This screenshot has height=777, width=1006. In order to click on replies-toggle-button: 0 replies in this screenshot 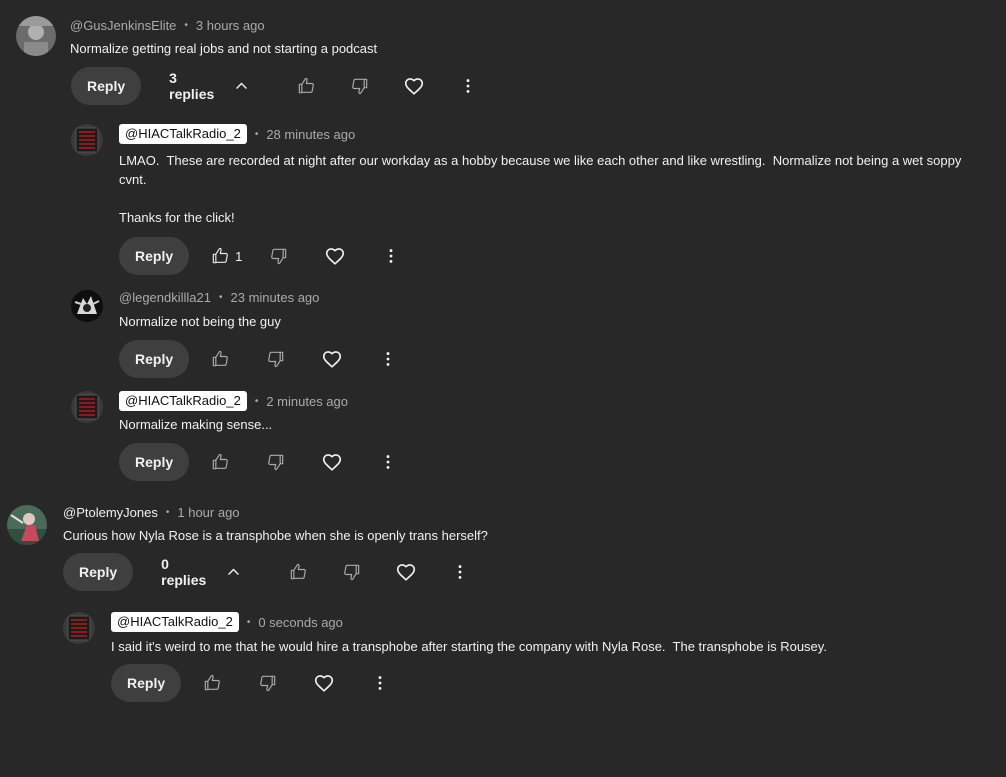, I will do `click(201, 572)`.